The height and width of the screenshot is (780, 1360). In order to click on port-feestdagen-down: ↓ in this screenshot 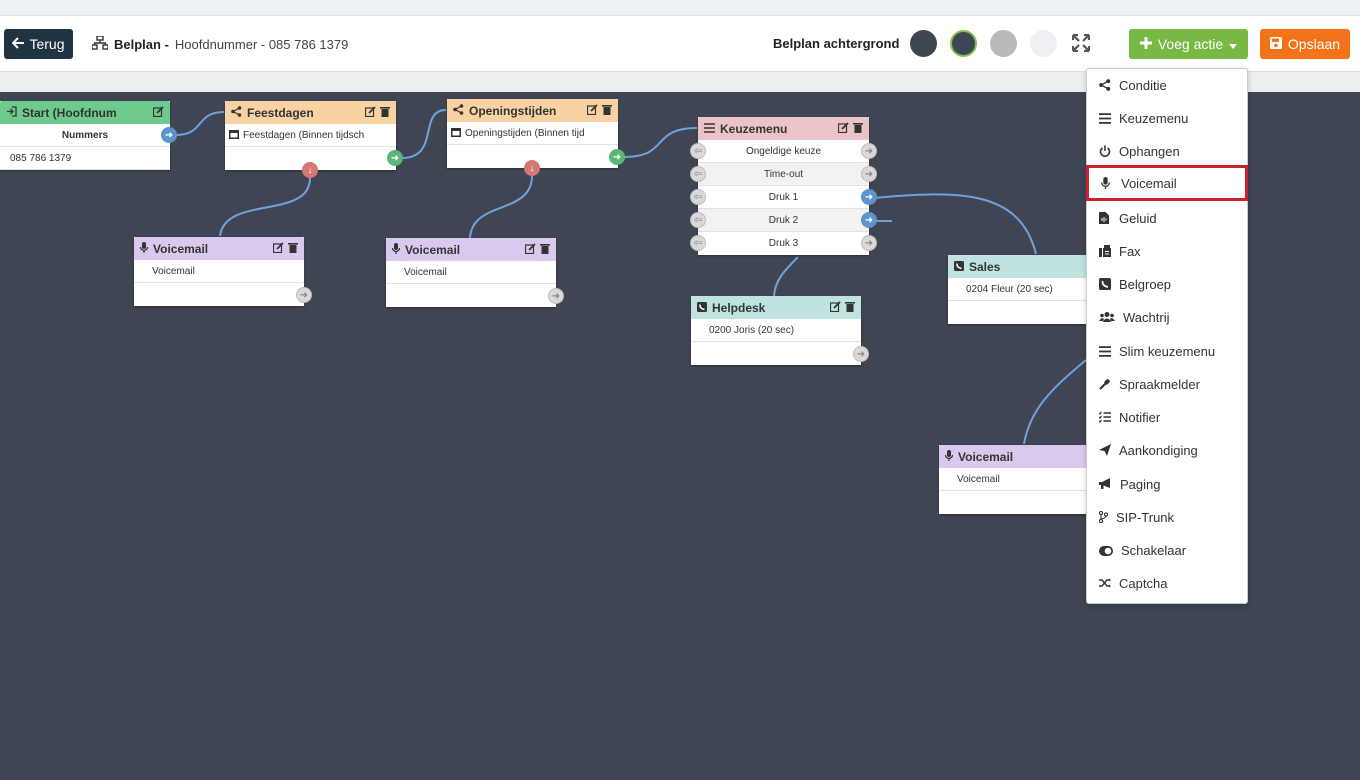, I will do `click(310, 170)`.